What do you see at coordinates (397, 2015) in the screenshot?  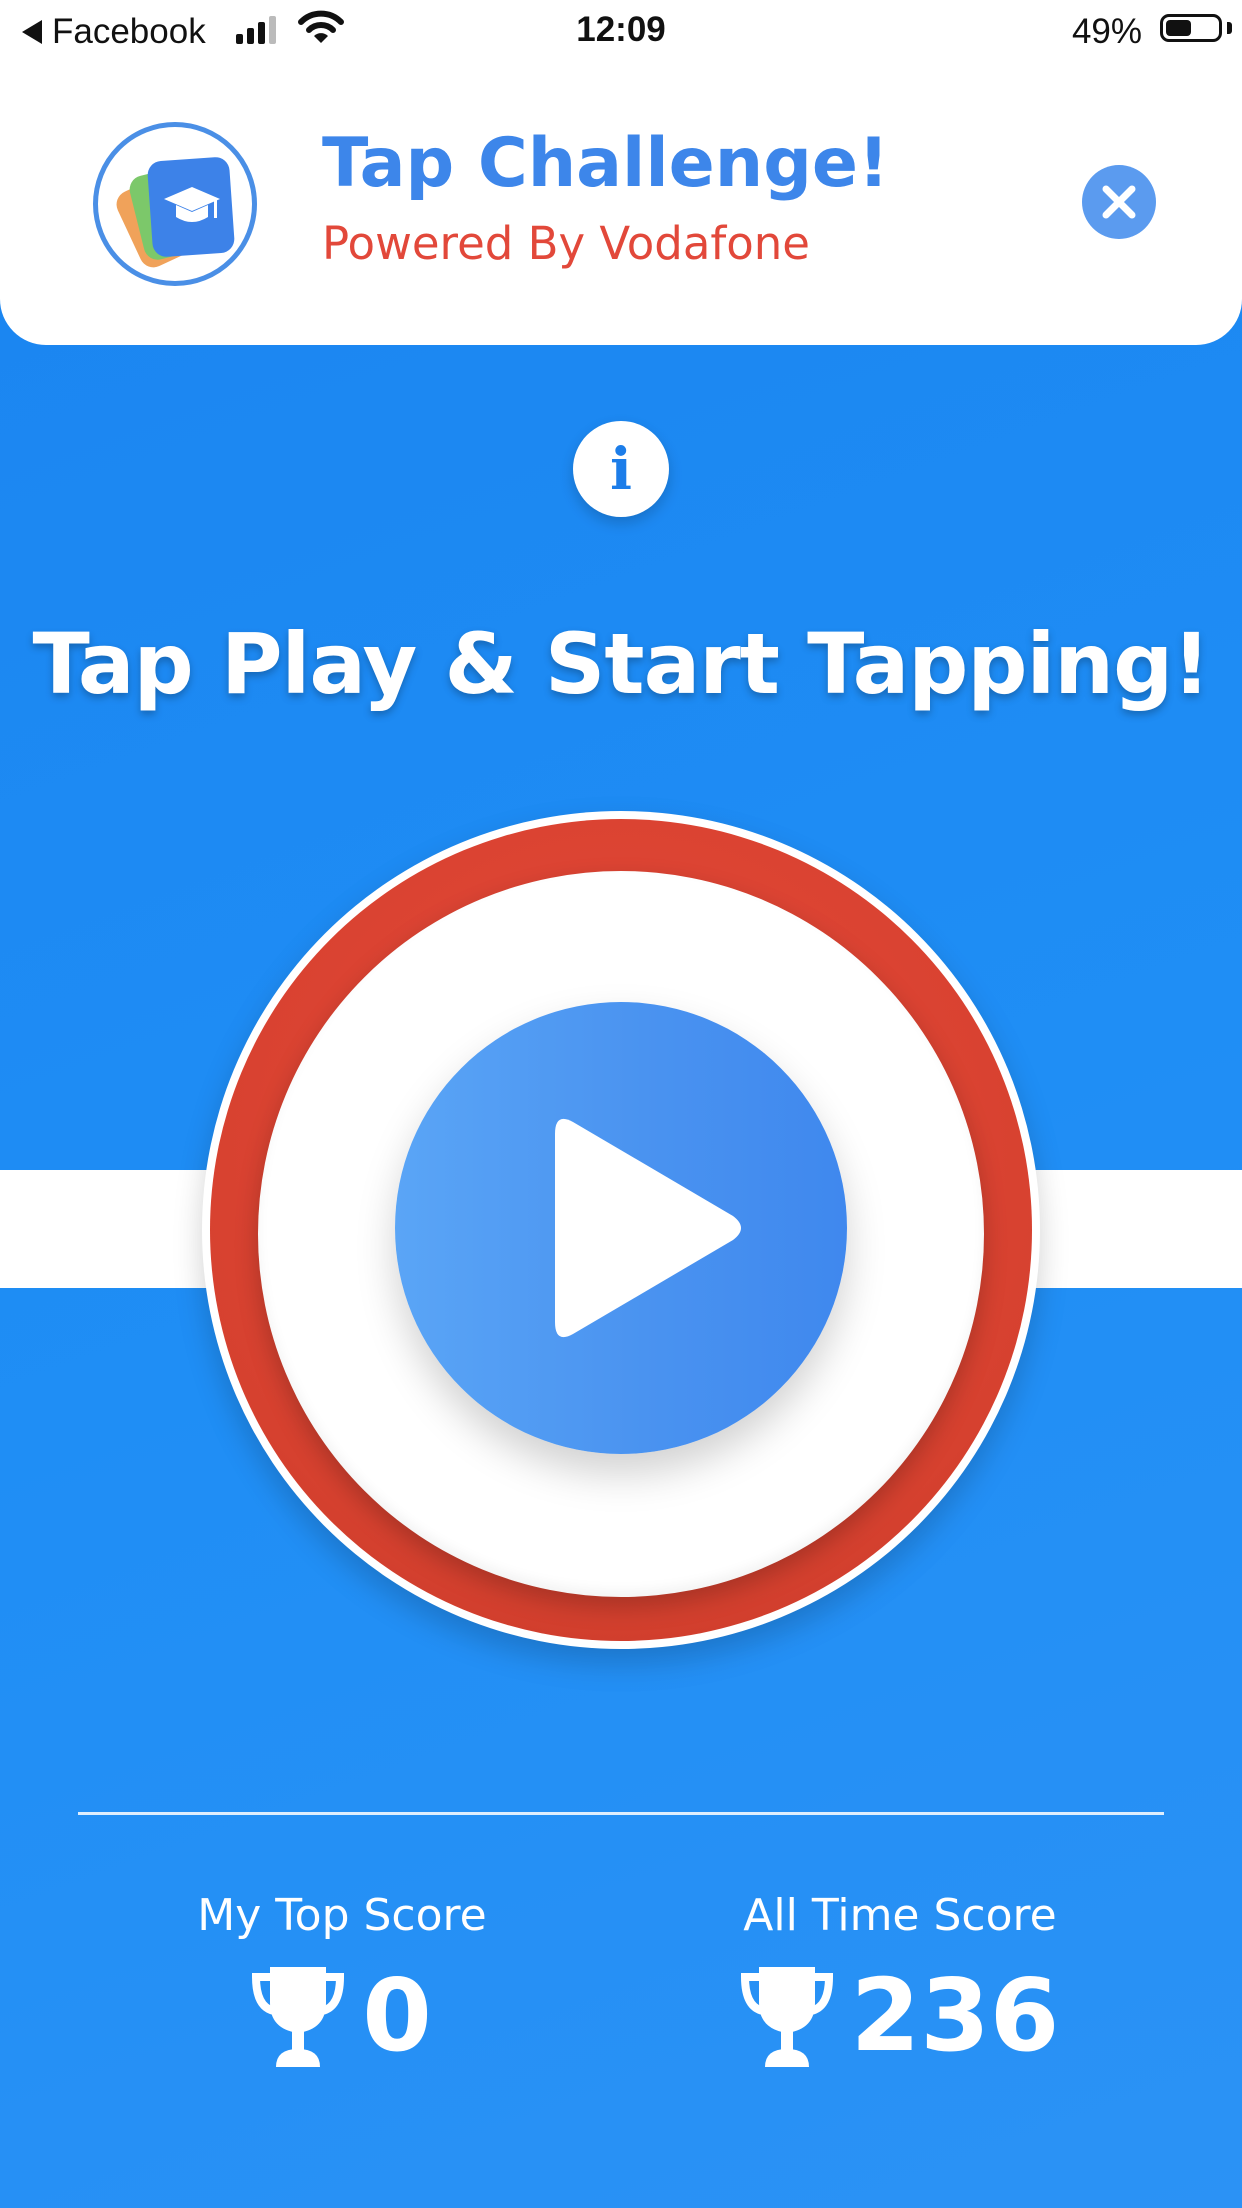 I see `my-top-score-value: 0` at bounding box center [397, 2015].